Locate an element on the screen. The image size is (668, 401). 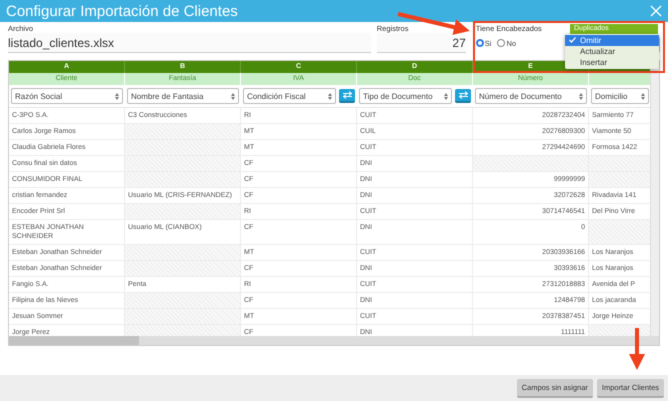
file-field: listado_clientes.xlsx is located at coordinates (189, 43).